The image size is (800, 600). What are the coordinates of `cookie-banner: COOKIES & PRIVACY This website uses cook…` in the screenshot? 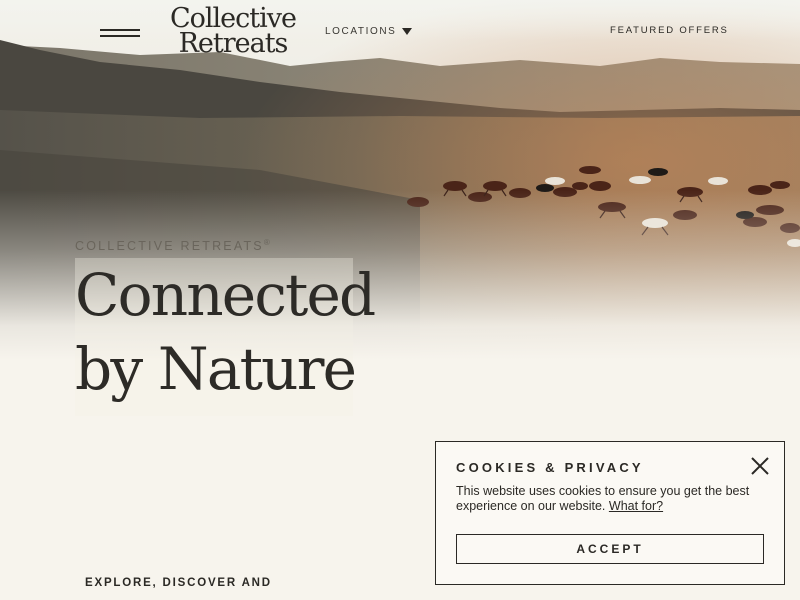 It's located at (610, 513).